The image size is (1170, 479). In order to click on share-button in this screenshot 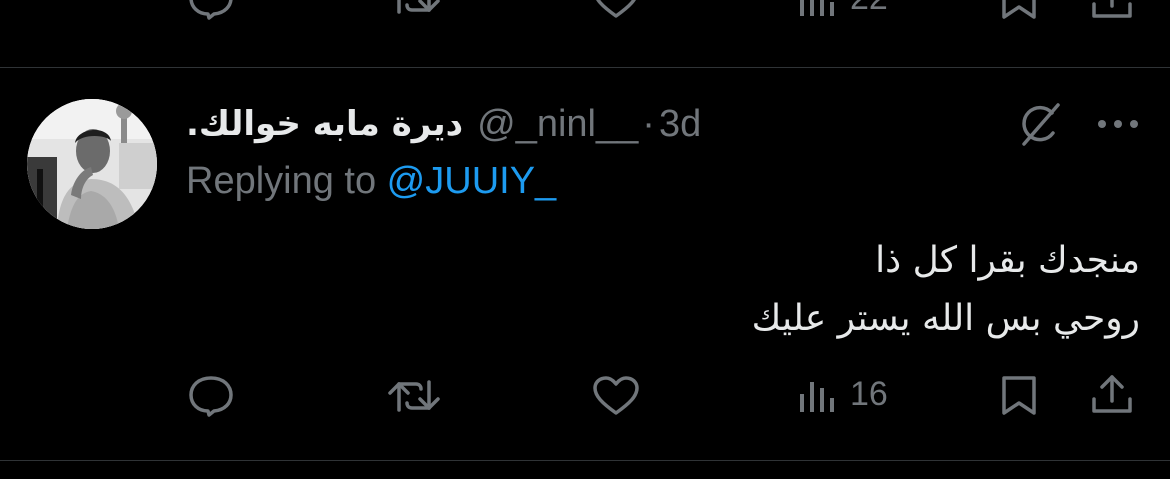, I will do `click(1112, 394)`.